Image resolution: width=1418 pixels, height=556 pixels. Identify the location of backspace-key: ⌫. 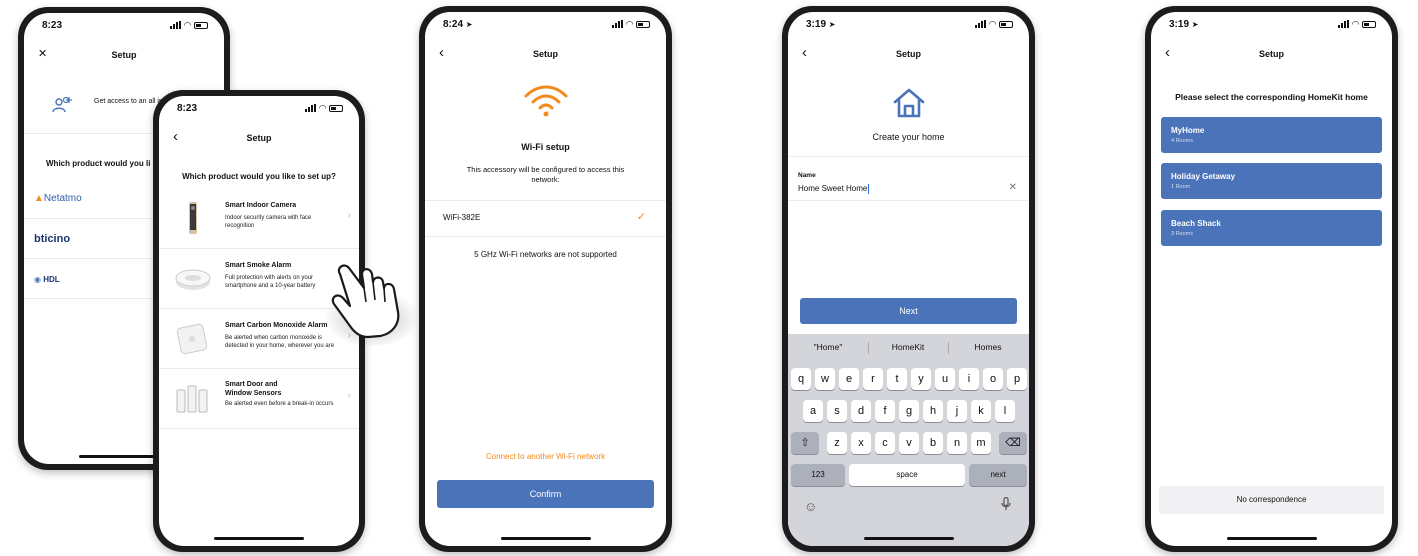
(1013, 443).